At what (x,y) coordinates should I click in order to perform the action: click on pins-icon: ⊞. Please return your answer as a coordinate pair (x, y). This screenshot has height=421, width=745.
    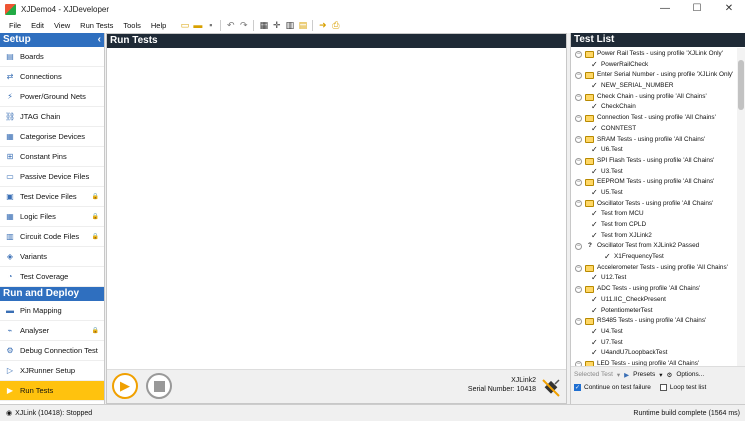
    Looking at the image, I should click on (10, 156).